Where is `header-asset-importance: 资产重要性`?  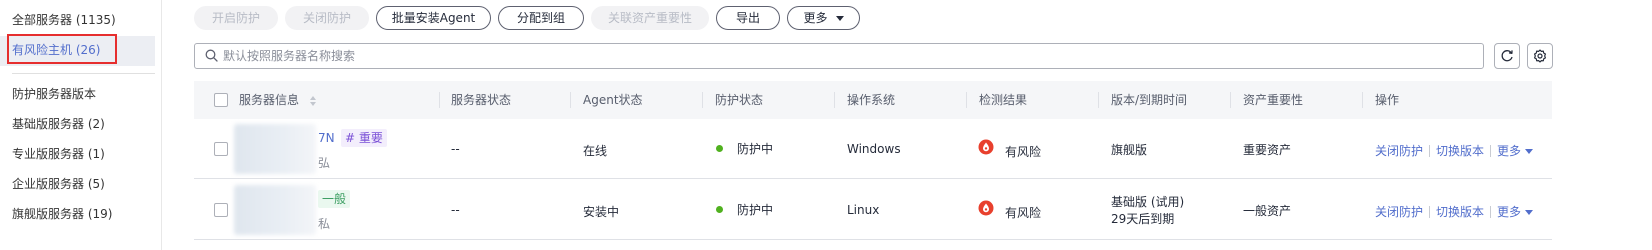 header-asset-importance: 资产重要性 is located at coordinates (1273, 100).